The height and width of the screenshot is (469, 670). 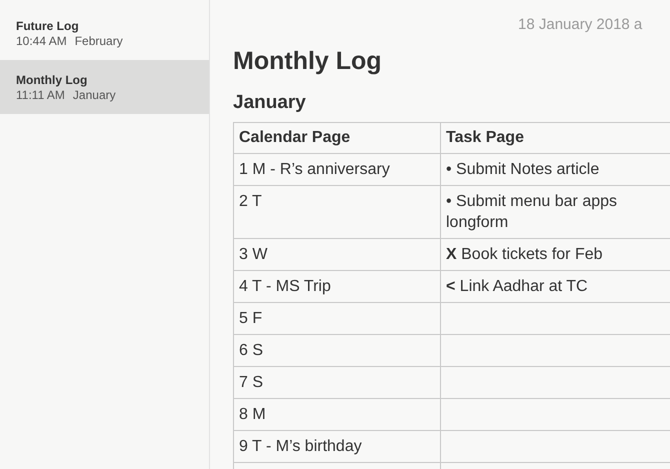 I want to click on table-cell: 3 W, so click(x=337, y=254).